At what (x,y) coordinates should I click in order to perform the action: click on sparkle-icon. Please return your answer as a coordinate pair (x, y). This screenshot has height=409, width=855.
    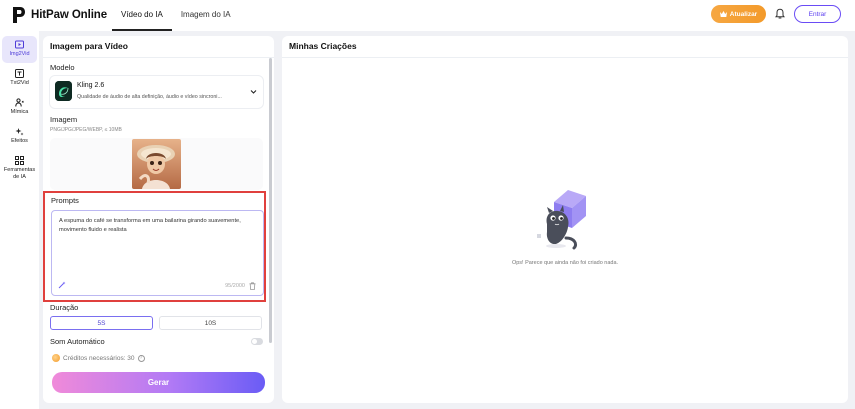
    Looking at the image, I should click on (19, 132).